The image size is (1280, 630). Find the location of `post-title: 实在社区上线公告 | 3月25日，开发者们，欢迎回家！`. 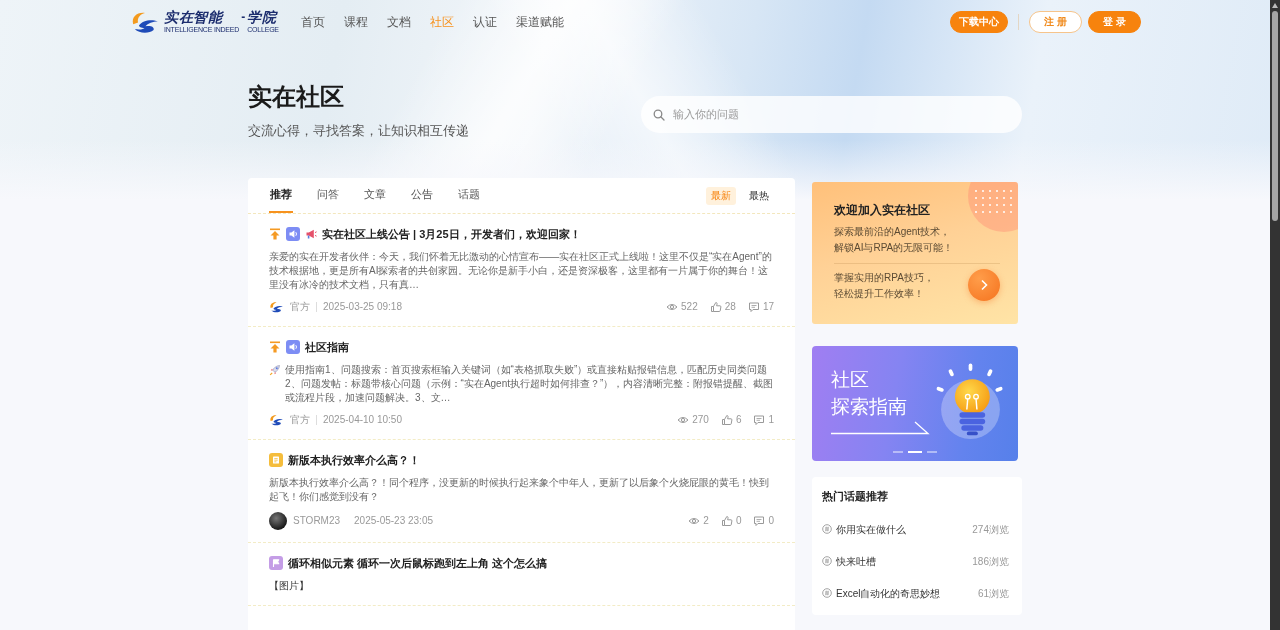

post-title: 实在社区上线公告 | 3月25日，开发者们，欢迎回家！ is located at coordinates (451, 234).